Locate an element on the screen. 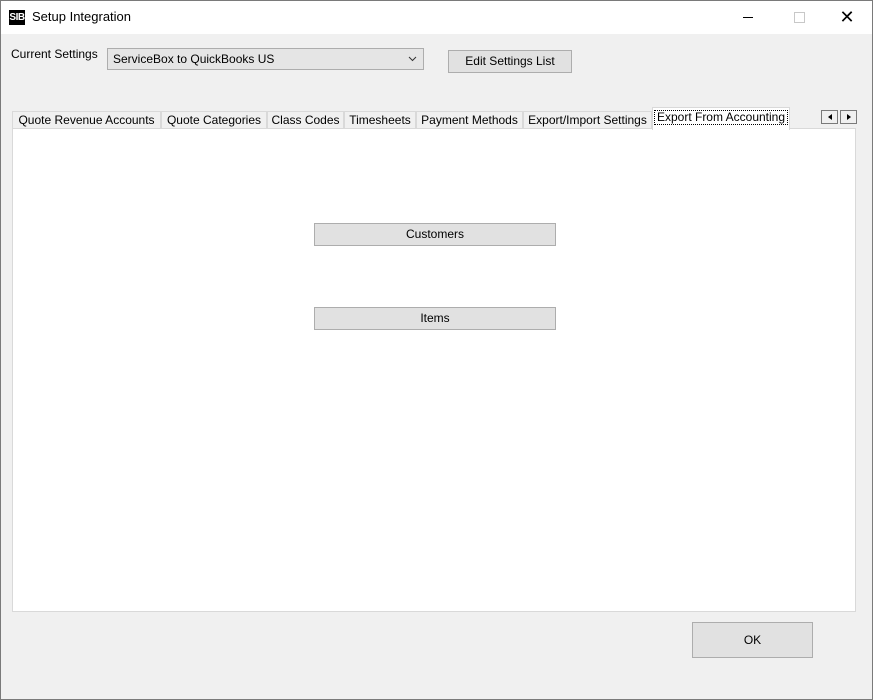 The height and width of the screenshot is (700, 873). tab-quote-revenue-accounts: Quote Revenue Accounts is located at coordinates (86, 120).